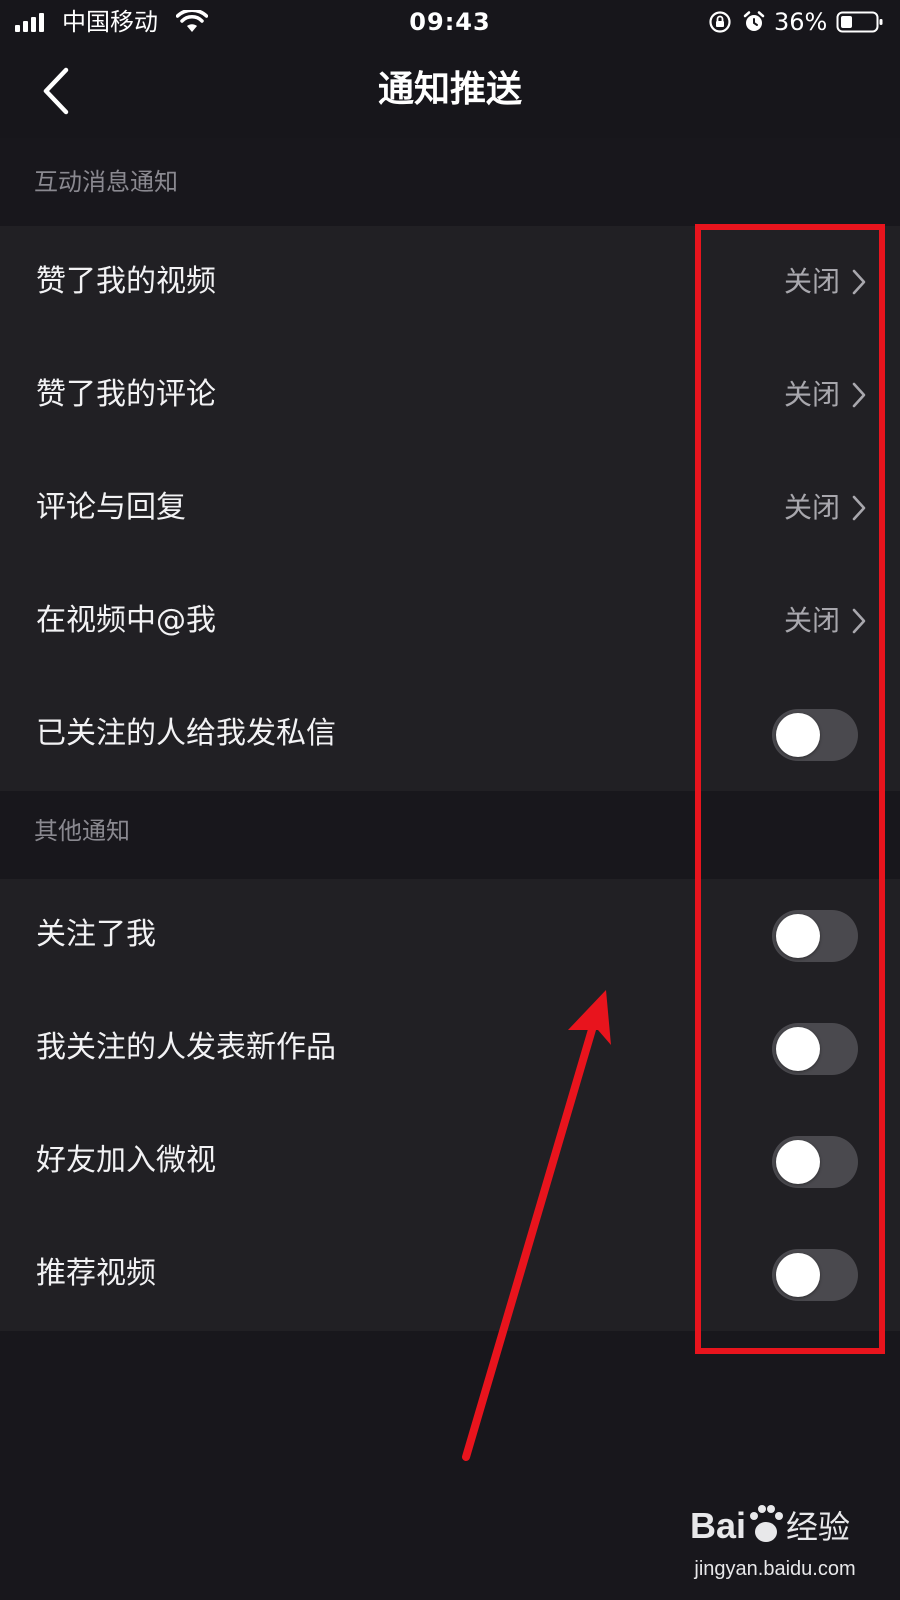 This screenshot has width=900, height=1600. I want to click on setting-label: 已关注的人给我发私信, so click(186, 733).